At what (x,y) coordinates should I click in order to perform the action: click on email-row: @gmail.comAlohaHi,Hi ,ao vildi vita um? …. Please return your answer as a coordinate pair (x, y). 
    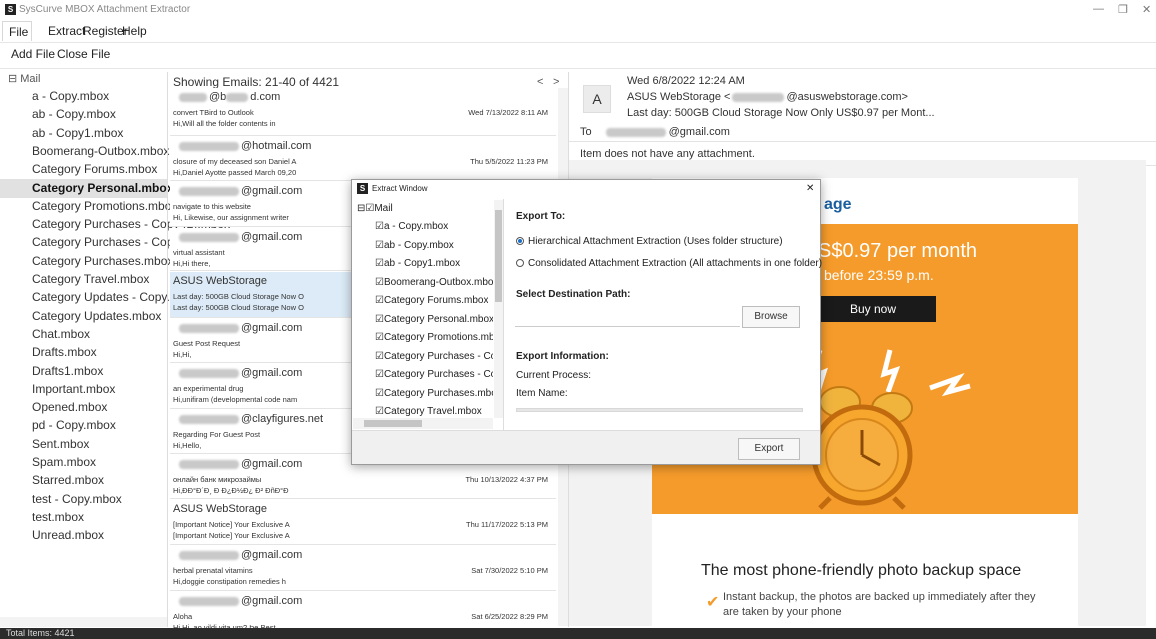
    Looking at the image, I should click on (363, 612).